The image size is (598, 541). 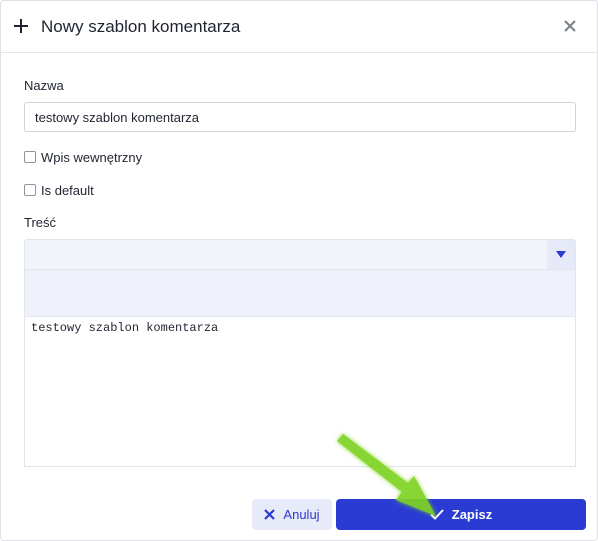 What do you see at coordinates (301, 514) in the screenshot?
I see `cancel-button-label: Anuluj` at bounding box center [301, 514].